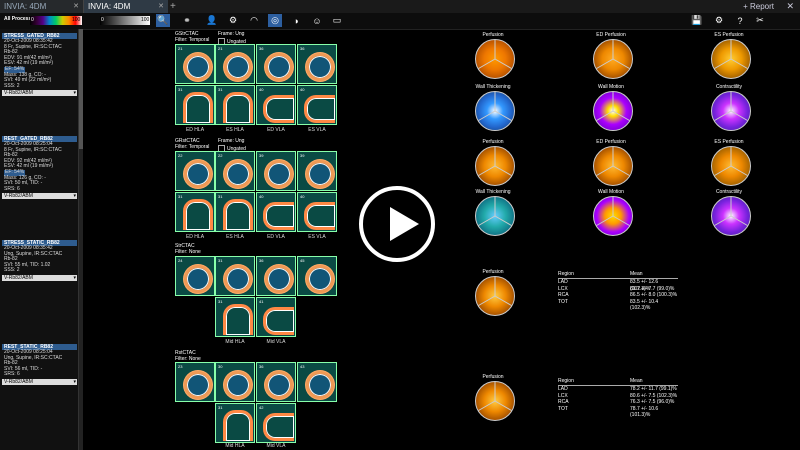 This screenshot has height=450, width=800. What do you see at coordinates (42, 6) in the screenshot?
I see `tab-invia-1: INVIA: 4DM ✕` at bounding box center [42, 6].